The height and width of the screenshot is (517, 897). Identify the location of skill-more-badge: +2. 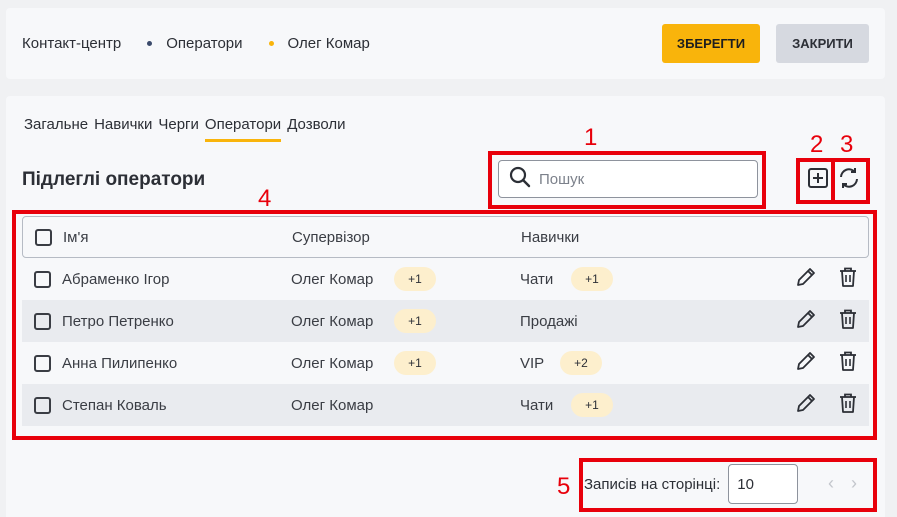
(581, 363).